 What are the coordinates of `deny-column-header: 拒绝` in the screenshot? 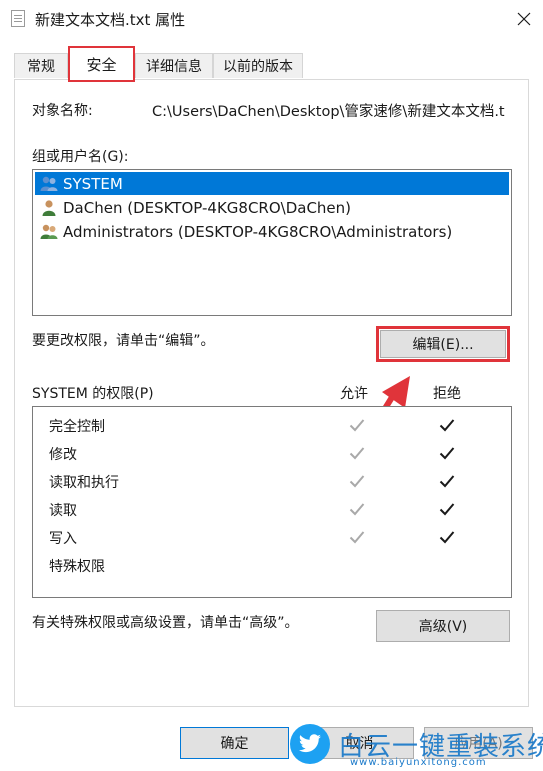 It's located at (447, 394).